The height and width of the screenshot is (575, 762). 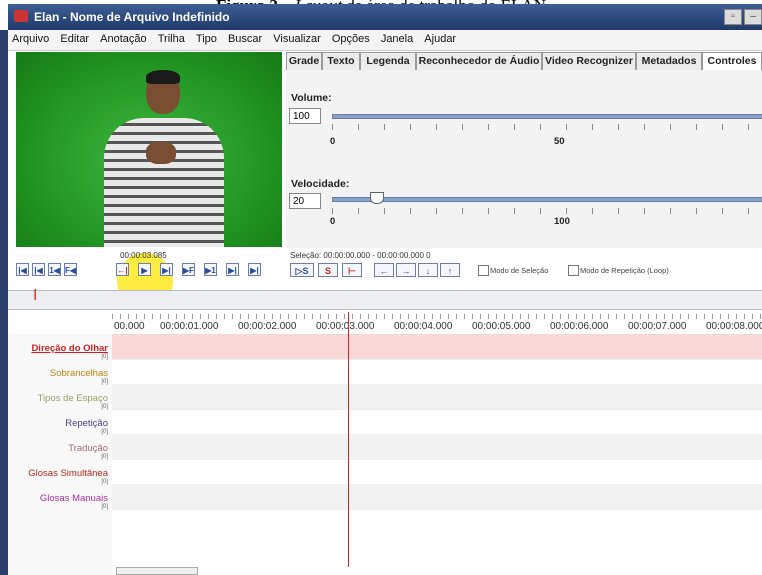 I want to click on tier-row-tipos-espaco, so click(x=437, y=397).